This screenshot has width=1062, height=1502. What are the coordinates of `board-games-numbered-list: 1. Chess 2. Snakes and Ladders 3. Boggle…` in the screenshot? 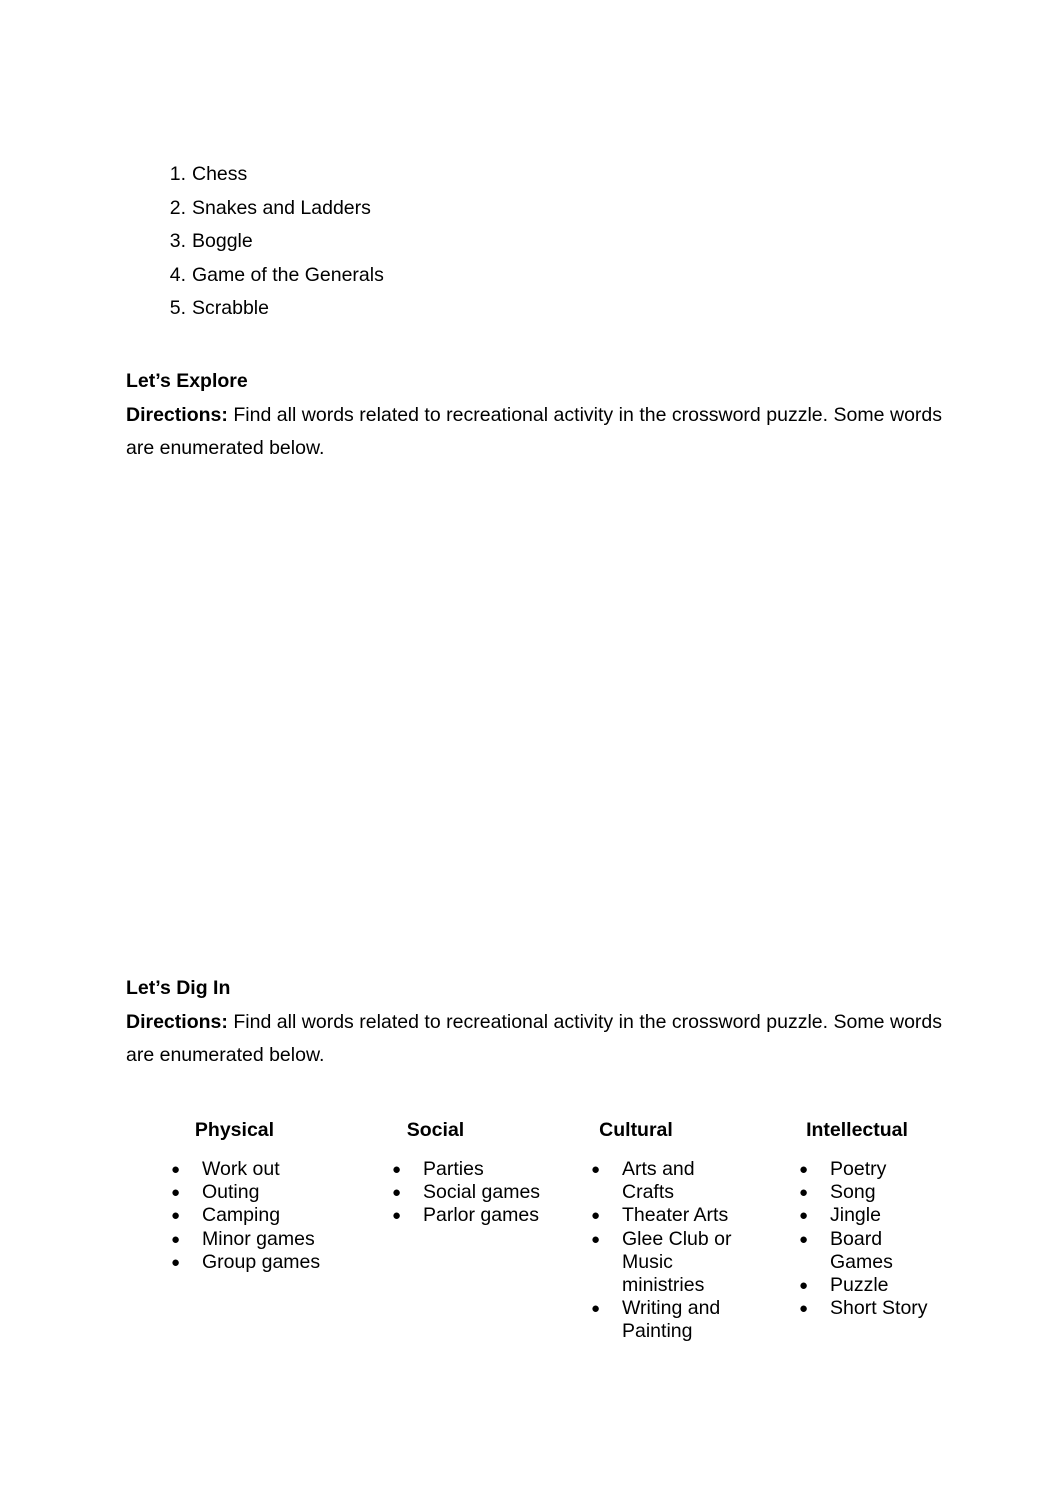 It's located at (534, 242).